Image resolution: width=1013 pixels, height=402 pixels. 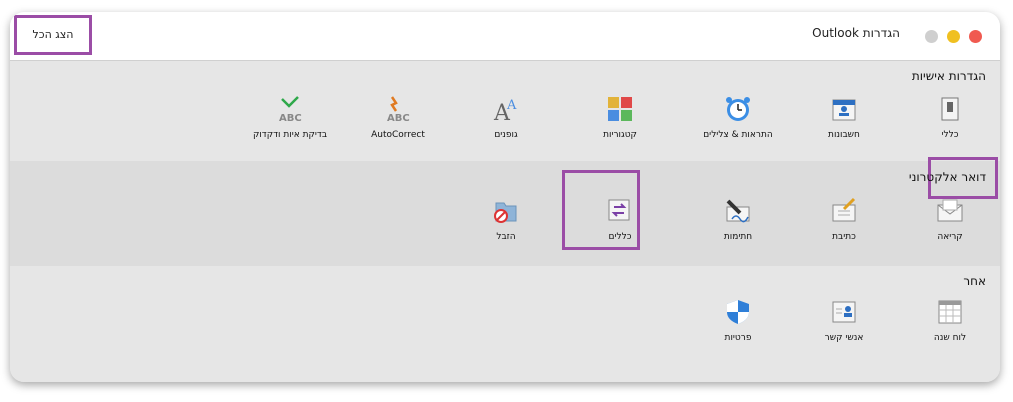 What do you see at coordinates (844, 211) in the screenshot?
I see `compose-icon` at bounding box center [844, 211].